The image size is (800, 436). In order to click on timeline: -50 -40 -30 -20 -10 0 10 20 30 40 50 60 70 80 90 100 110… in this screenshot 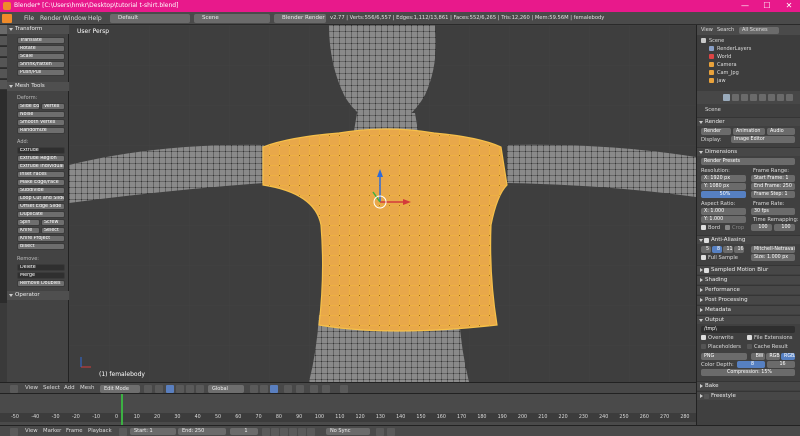, I will do `click(348, 409)`.